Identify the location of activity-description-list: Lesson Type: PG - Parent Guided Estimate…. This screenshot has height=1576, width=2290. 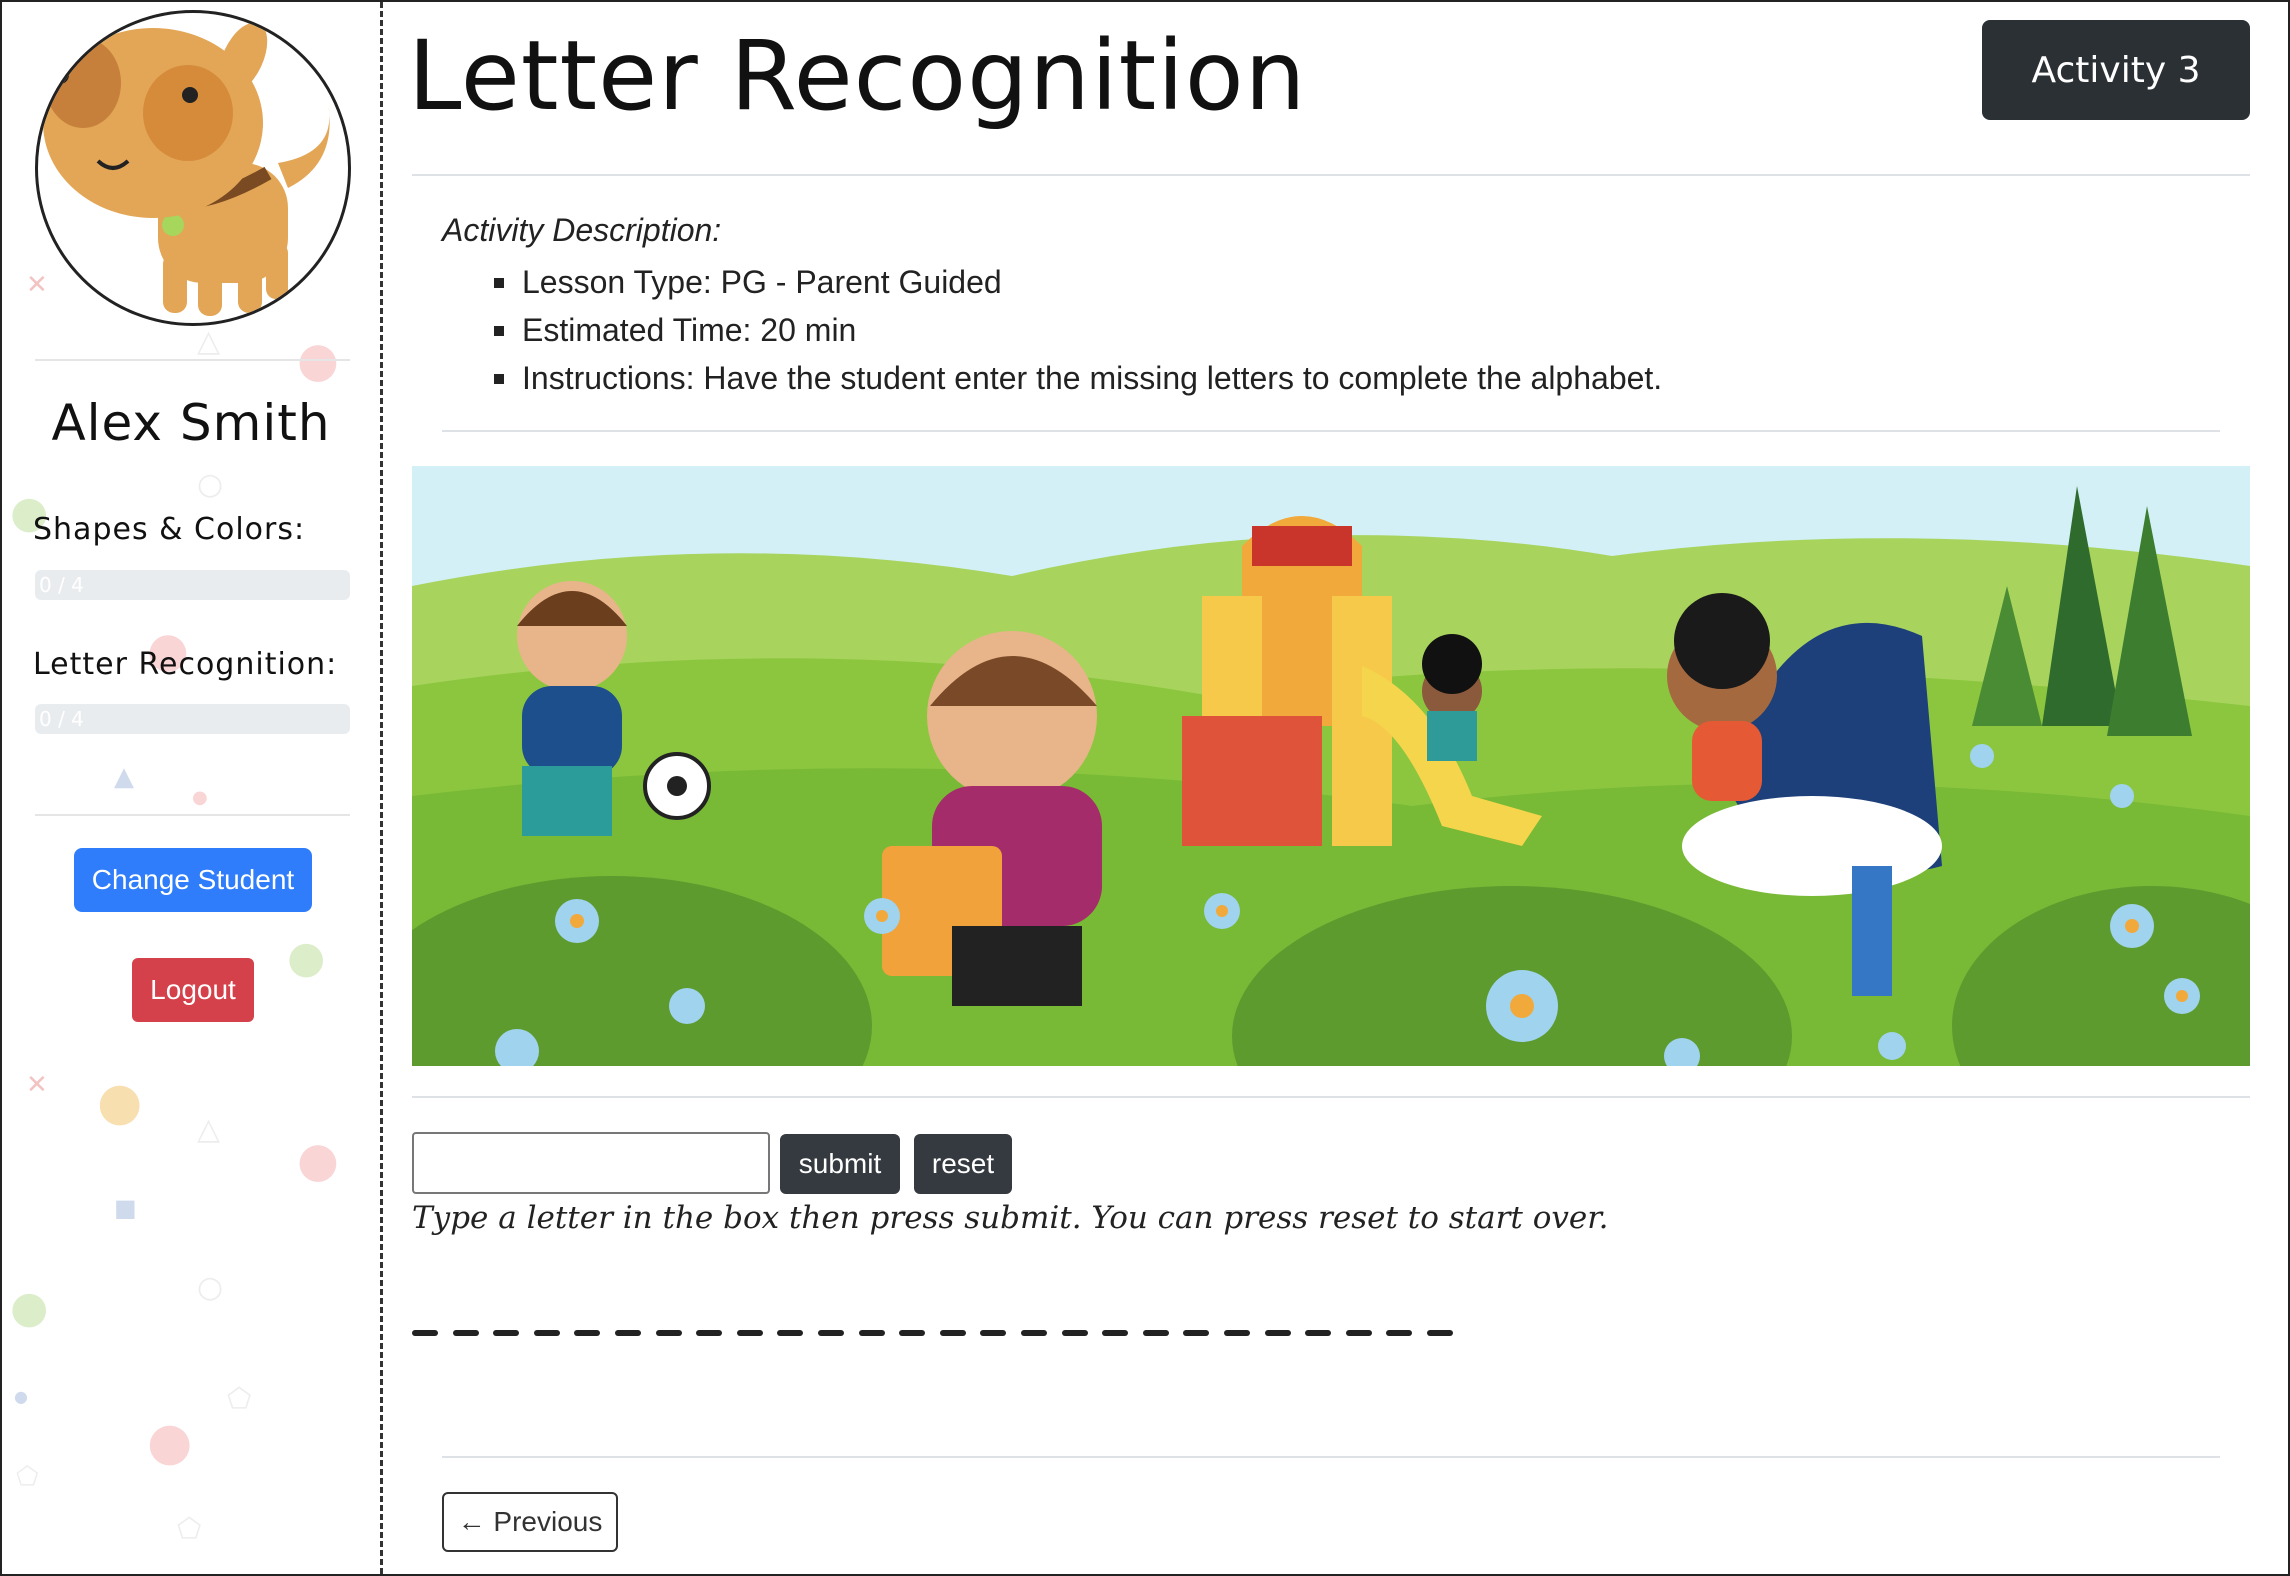
(1076, 330).